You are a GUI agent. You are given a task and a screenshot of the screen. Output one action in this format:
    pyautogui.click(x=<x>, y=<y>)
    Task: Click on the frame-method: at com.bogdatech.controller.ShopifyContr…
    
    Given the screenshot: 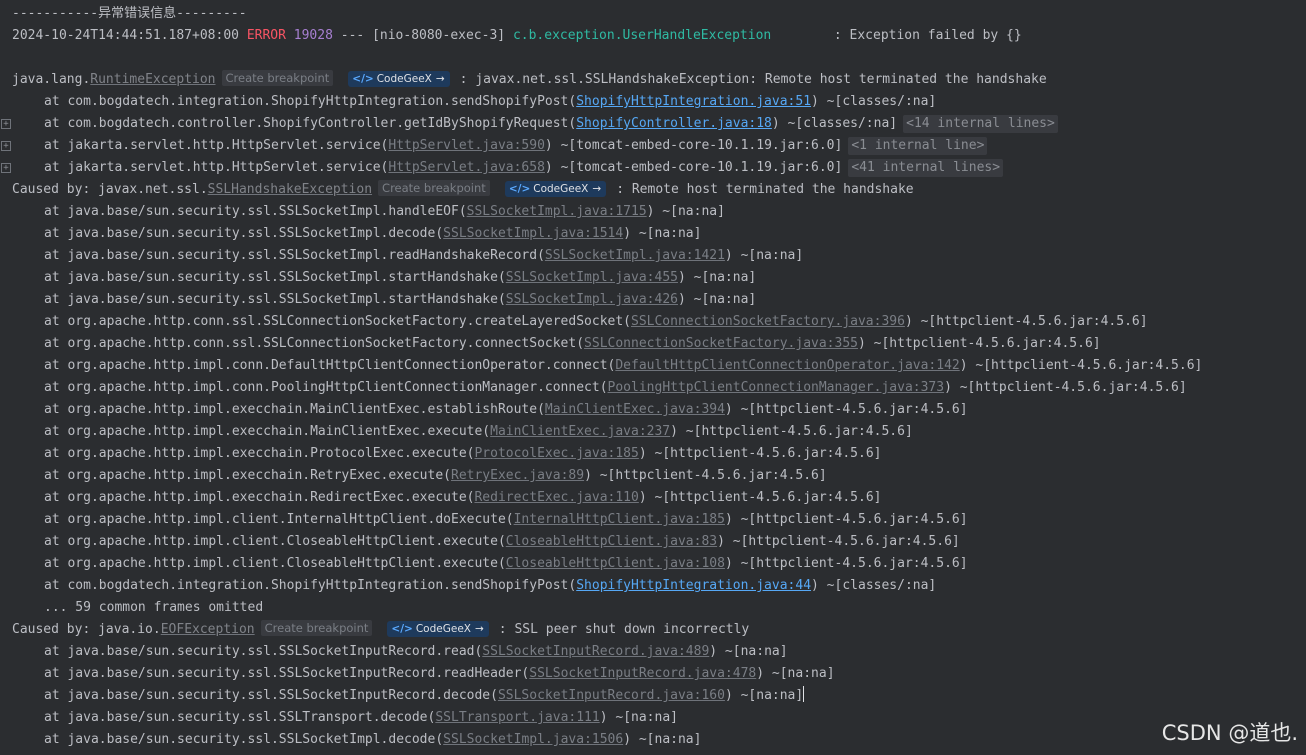 What is the action you would take?
    pyautogui.click(x=310, y=123)
    